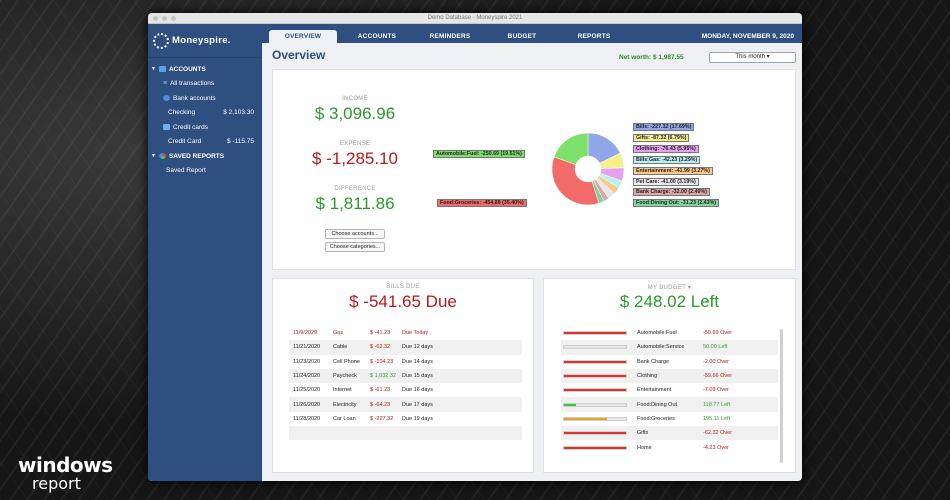 The height and width of the screenshot is (500, 950). Describe the element at coordinates (161, 40) in the screenshot. I see `logo-icon` at that location.